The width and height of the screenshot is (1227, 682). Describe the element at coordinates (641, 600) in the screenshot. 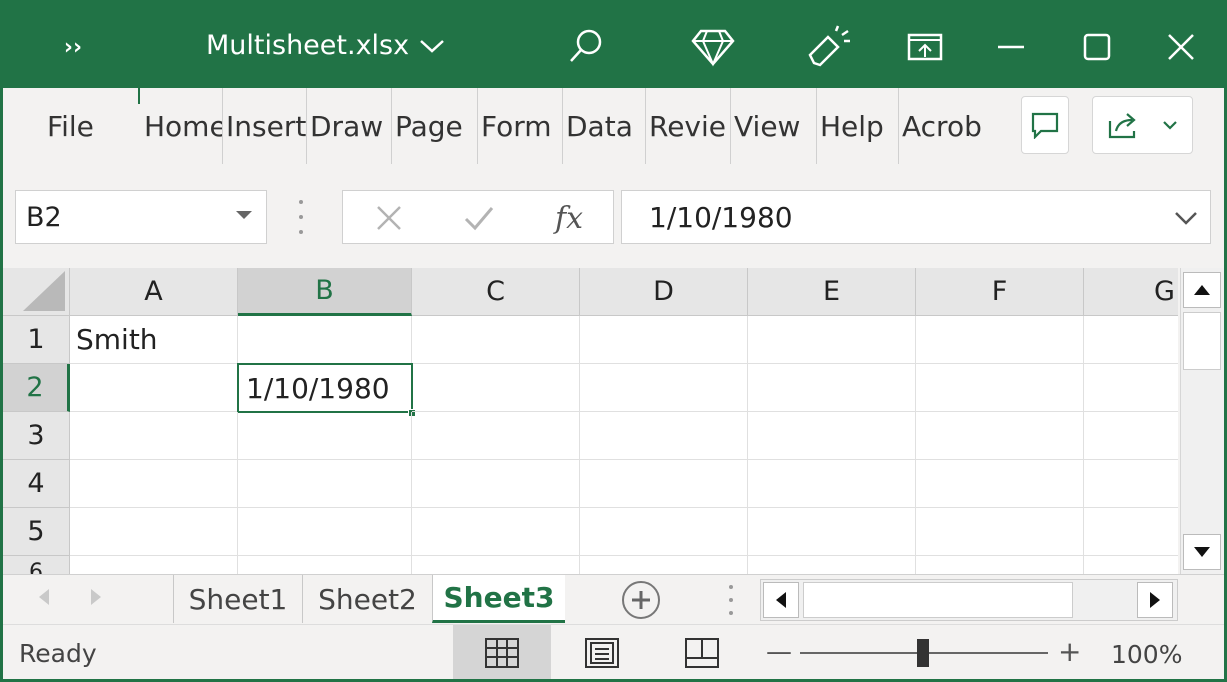

I see `add-sheet-button` at that location.